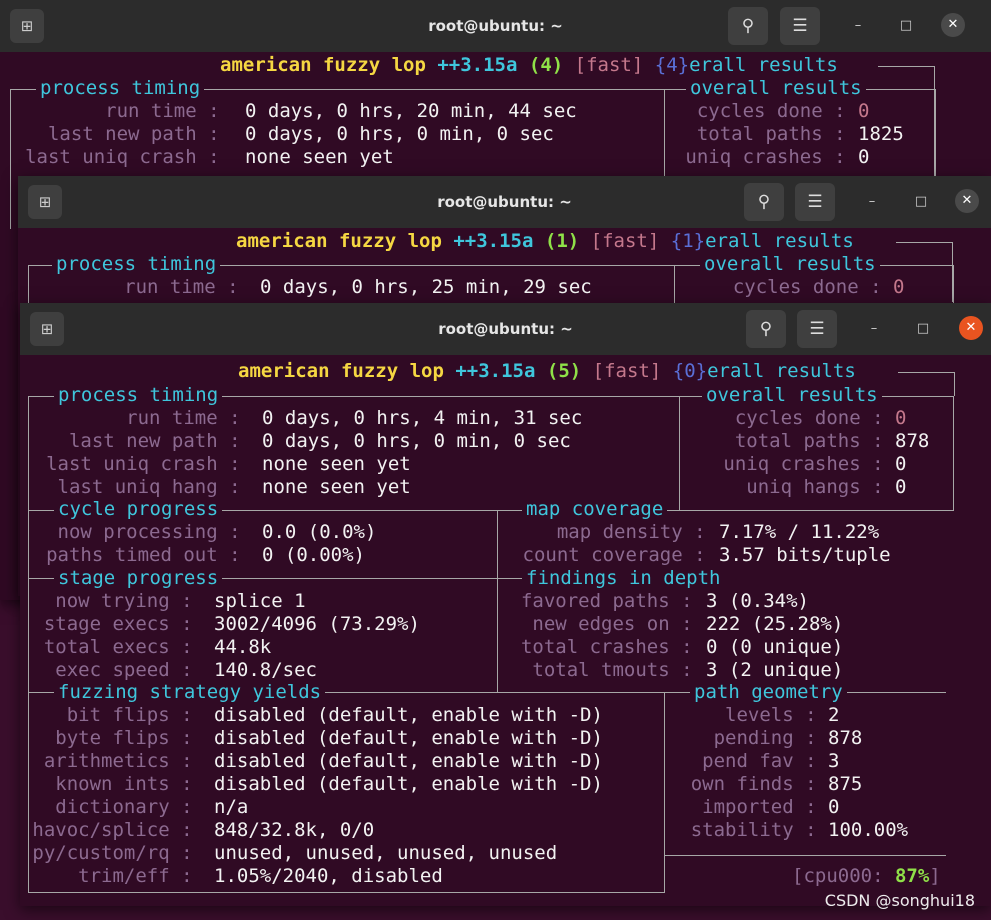 The height and width of the screenshot is (920, 991). Describe the element at coordinates (386, 853) in the screenshot. I see `stat-value-py-custom-rq: unused, unused, unused, unused` at that location.